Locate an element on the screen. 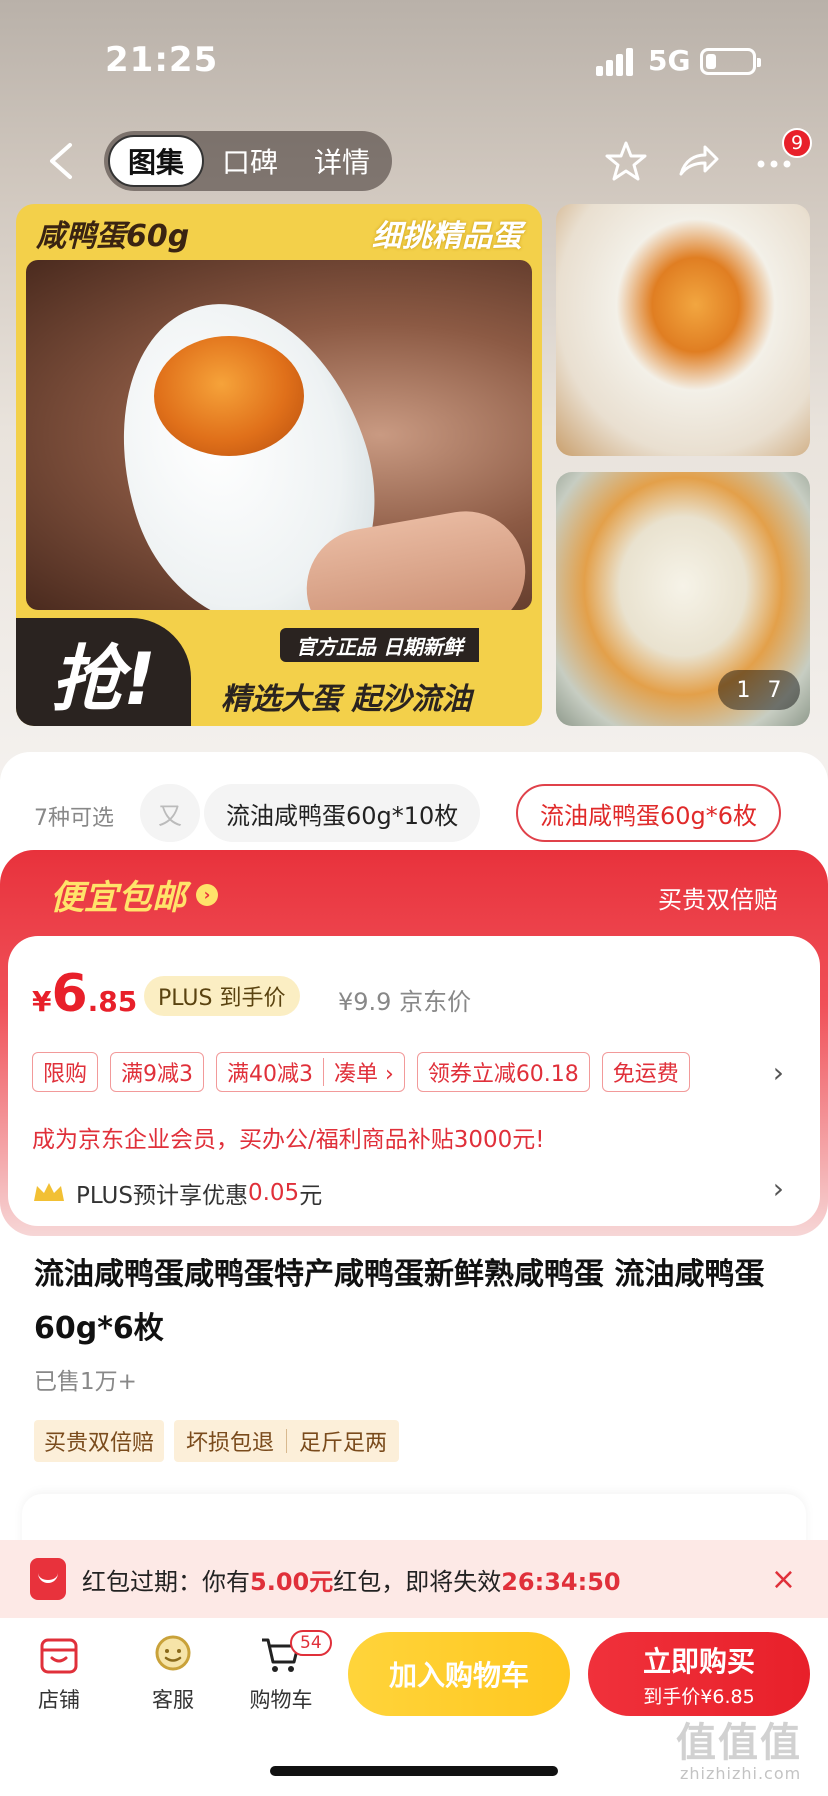 This screenshot has height=1796, width=828. sold-count: 已售1万+ is located at coordinates (85, 1382).